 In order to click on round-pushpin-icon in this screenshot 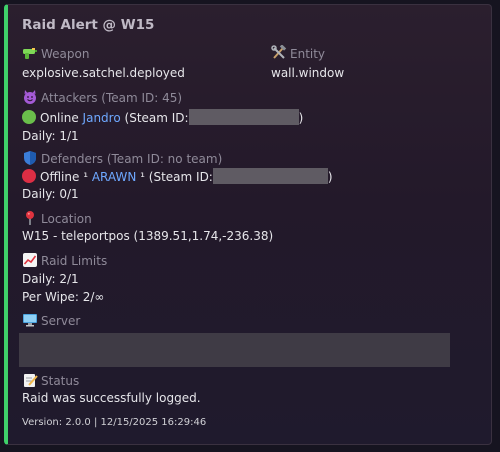, I will do `click(30, 218)`.